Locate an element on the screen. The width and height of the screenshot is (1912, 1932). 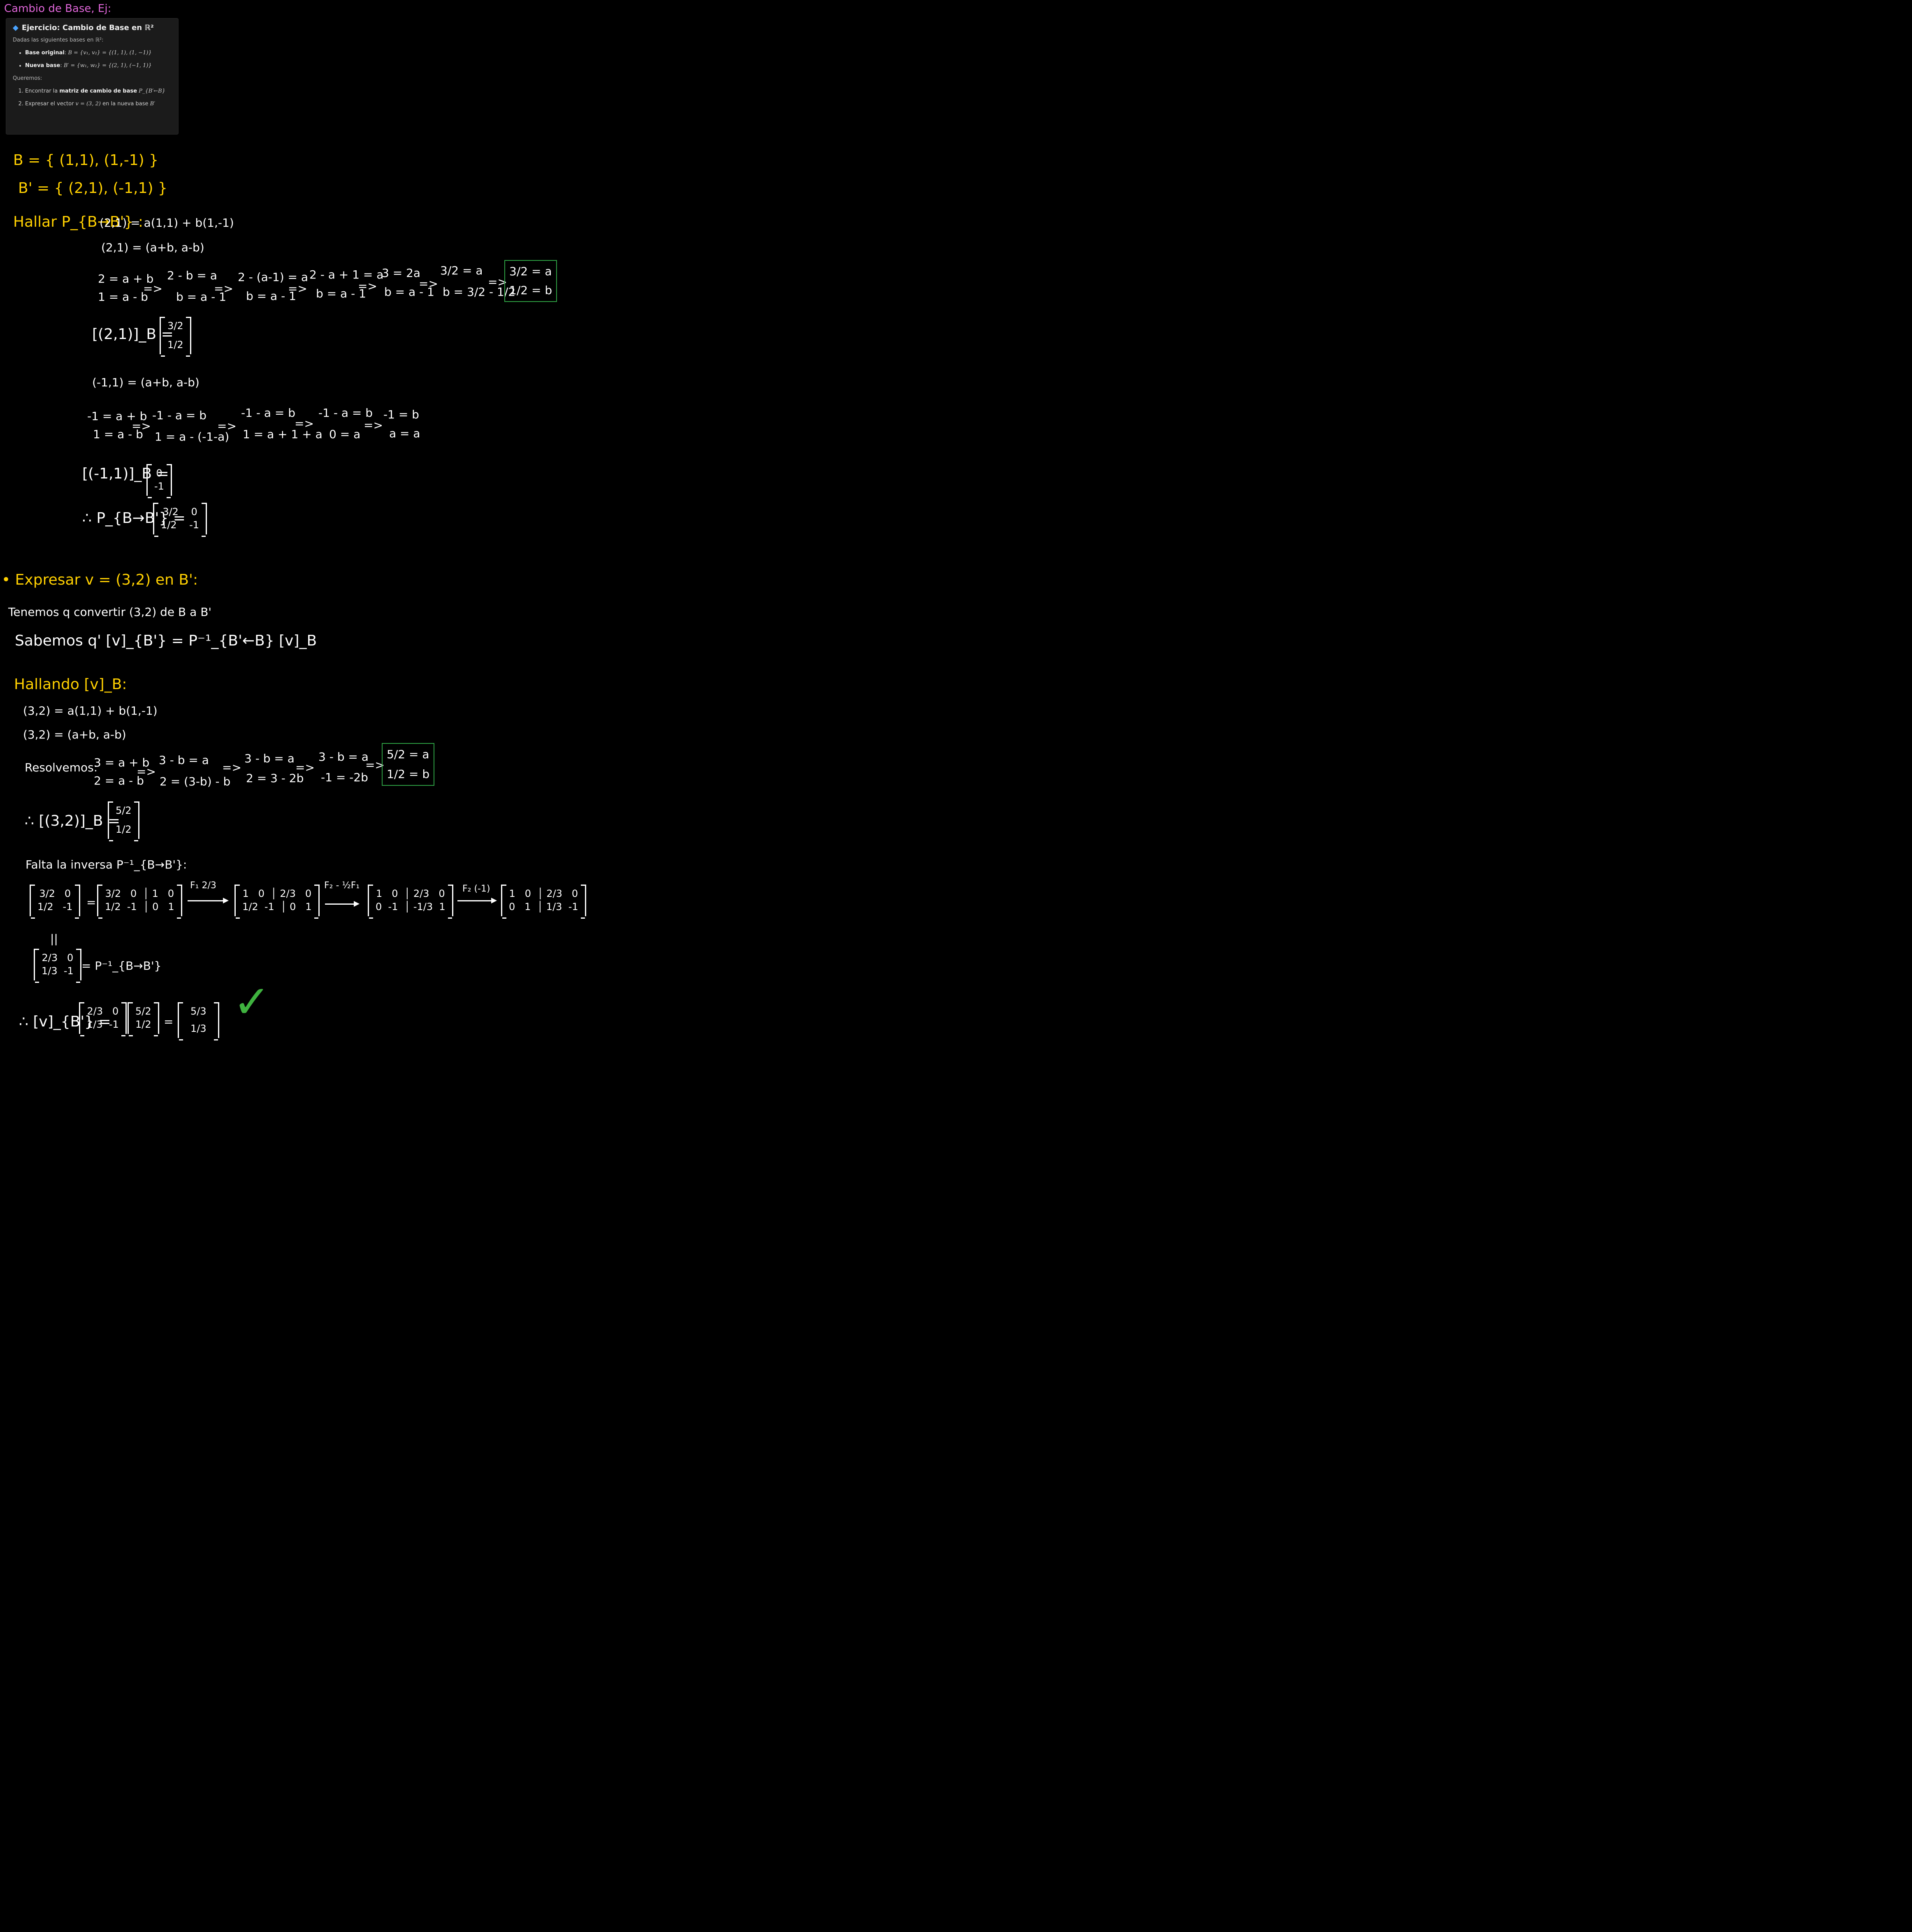
system-line: 2 = (3-b) - b is located at coordinates (195, 781).